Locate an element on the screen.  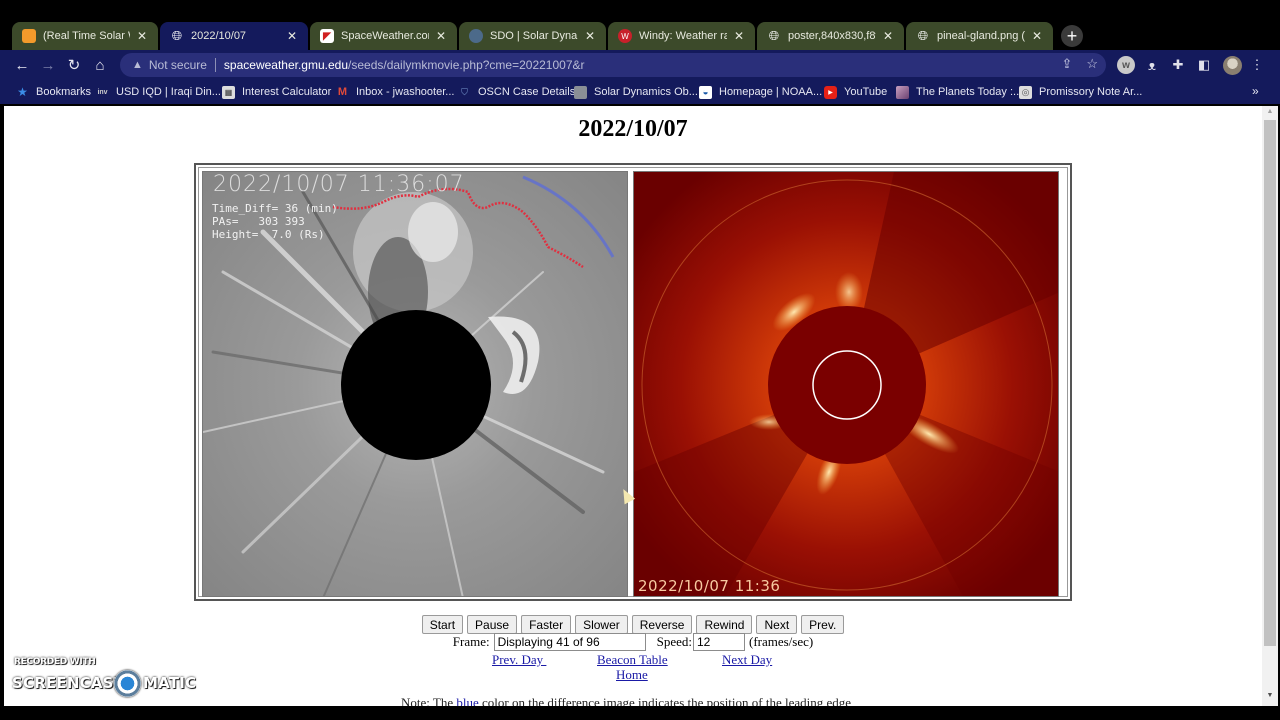
bookmark-youtube: ▶ YouTube is located at coordinates (855, 92).